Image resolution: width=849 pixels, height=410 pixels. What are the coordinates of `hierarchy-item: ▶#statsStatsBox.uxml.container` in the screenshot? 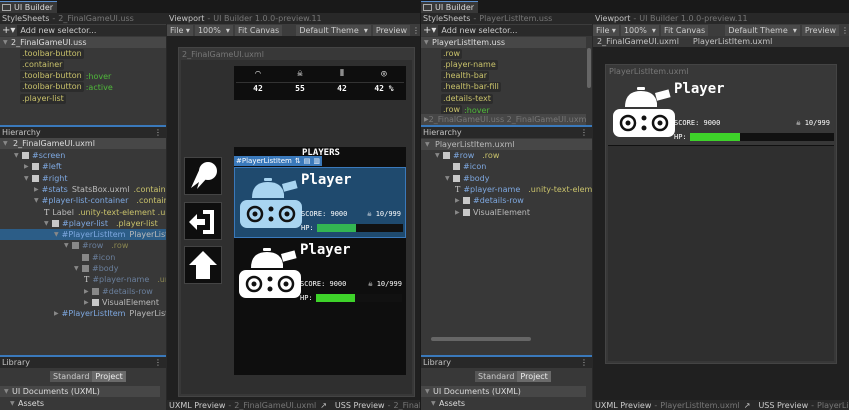 It's located at (83, 189).